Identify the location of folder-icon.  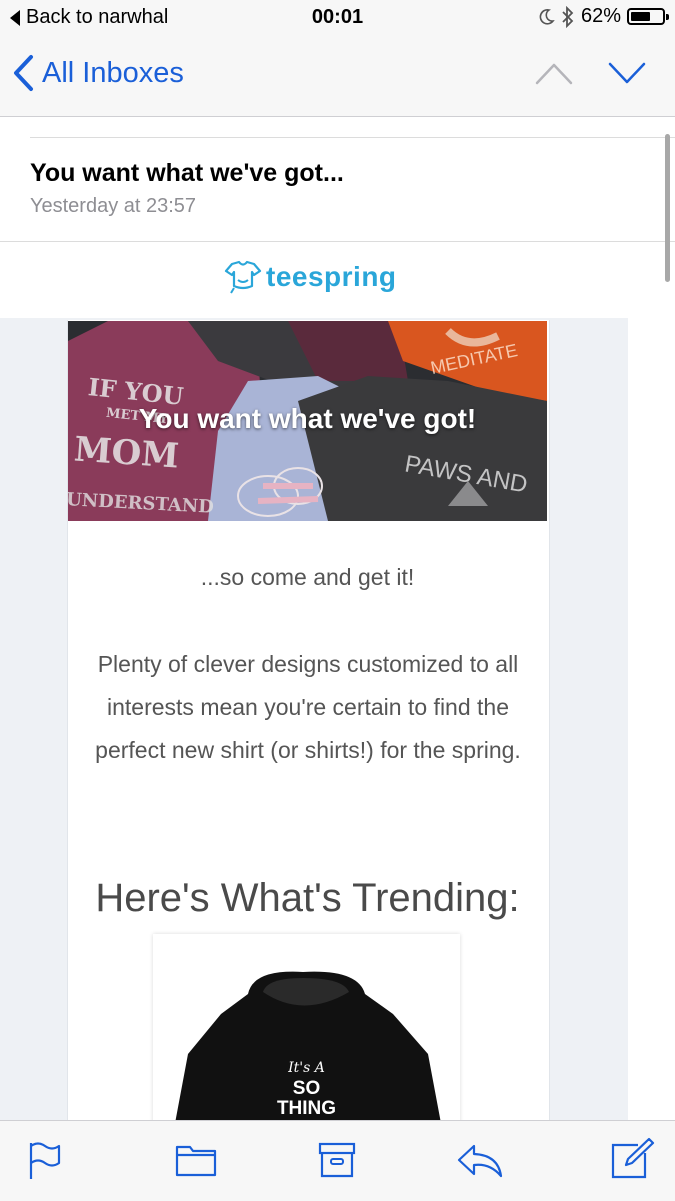
(196, 1160).